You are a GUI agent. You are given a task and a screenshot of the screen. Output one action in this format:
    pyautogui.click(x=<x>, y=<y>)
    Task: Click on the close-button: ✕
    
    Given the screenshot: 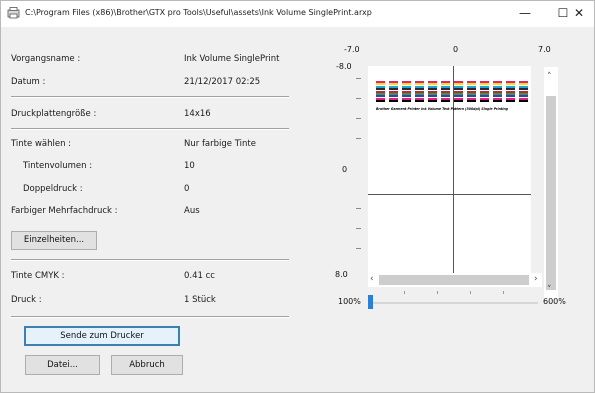 What is the action you would take?
    pyautogui.click(x=579, y=14)
    